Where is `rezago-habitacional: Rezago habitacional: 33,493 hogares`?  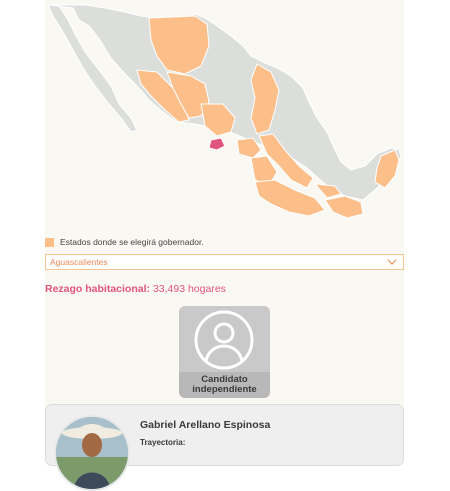
rezago-habitacional: Rezago habitacional: 33,493 hogares is located at coordinates (135, 289).